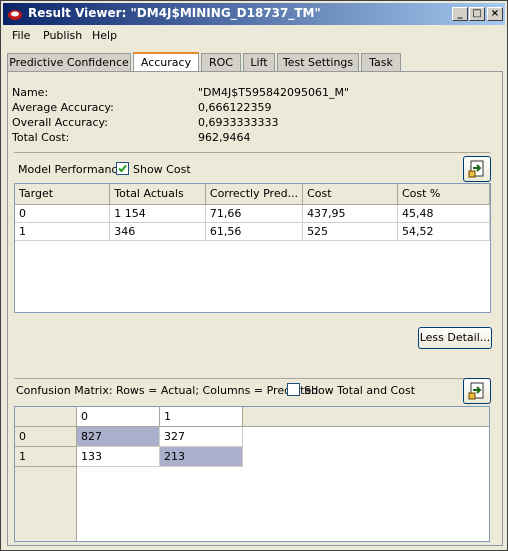  Describe the element at coordinates (118, 437) in the screenshot. I see `matrix-cell: 827` at that location.